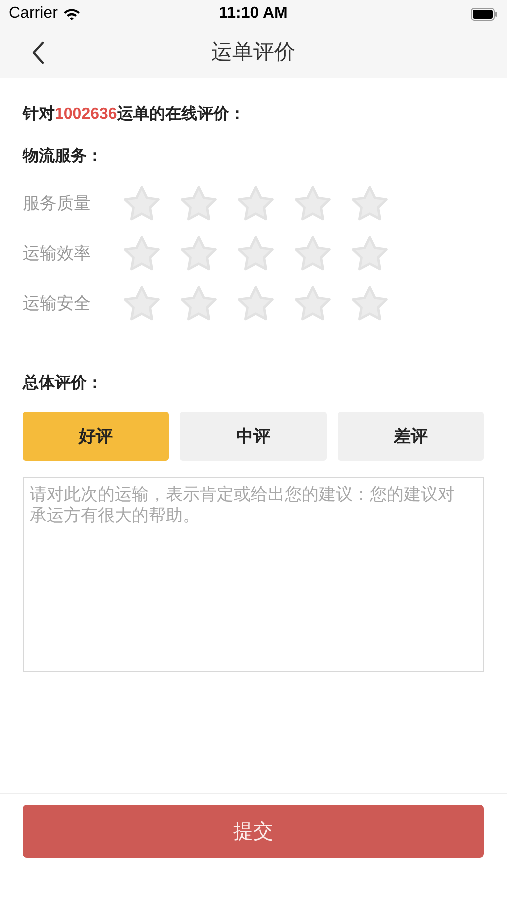 The width and height of the screenshot is (507, 900). Describe the element at coordinates (39, 53) in the screenshot. I see `back-chevron-icon` at that location.